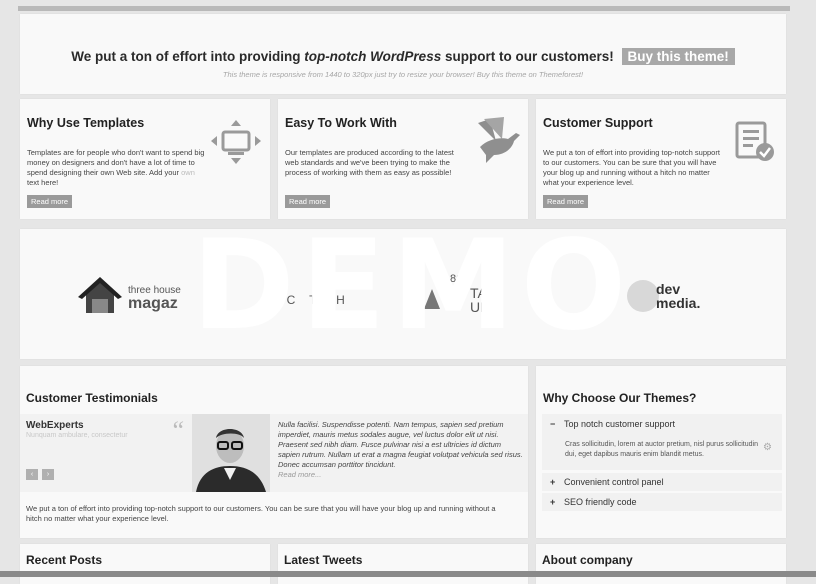 The height and width of the screenshot is (584, 816). I want to click on accordion-header: + Convenient control panel, so click(607, 482).